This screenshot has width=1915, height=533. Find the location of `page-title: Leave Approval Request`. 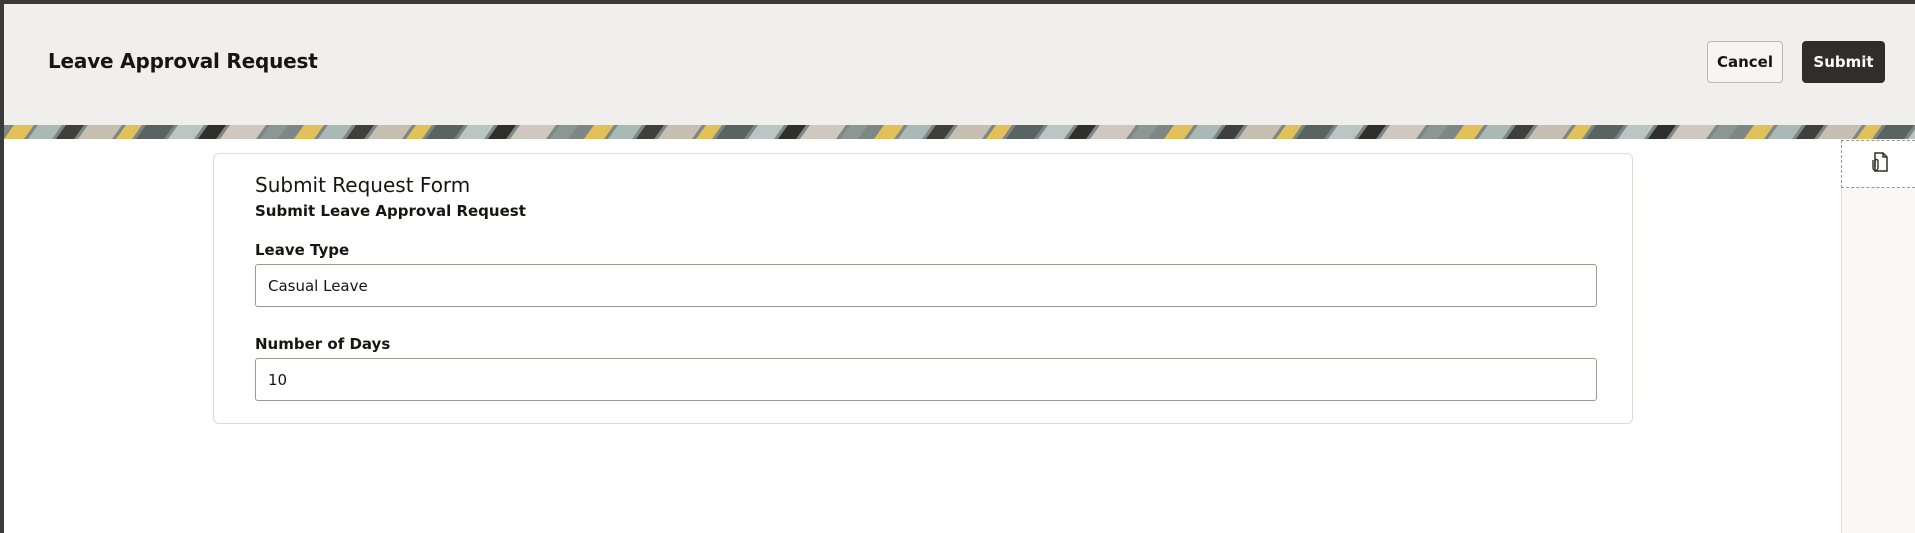

page-title: Leave Approval Request is located at coordinates (183, 61).